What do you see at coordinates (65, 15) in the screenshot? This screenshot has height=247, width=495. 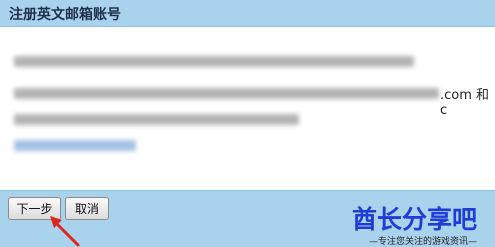 I see `dialog-title: 注册英文邮箱账号` at bounding box center [65, 15].